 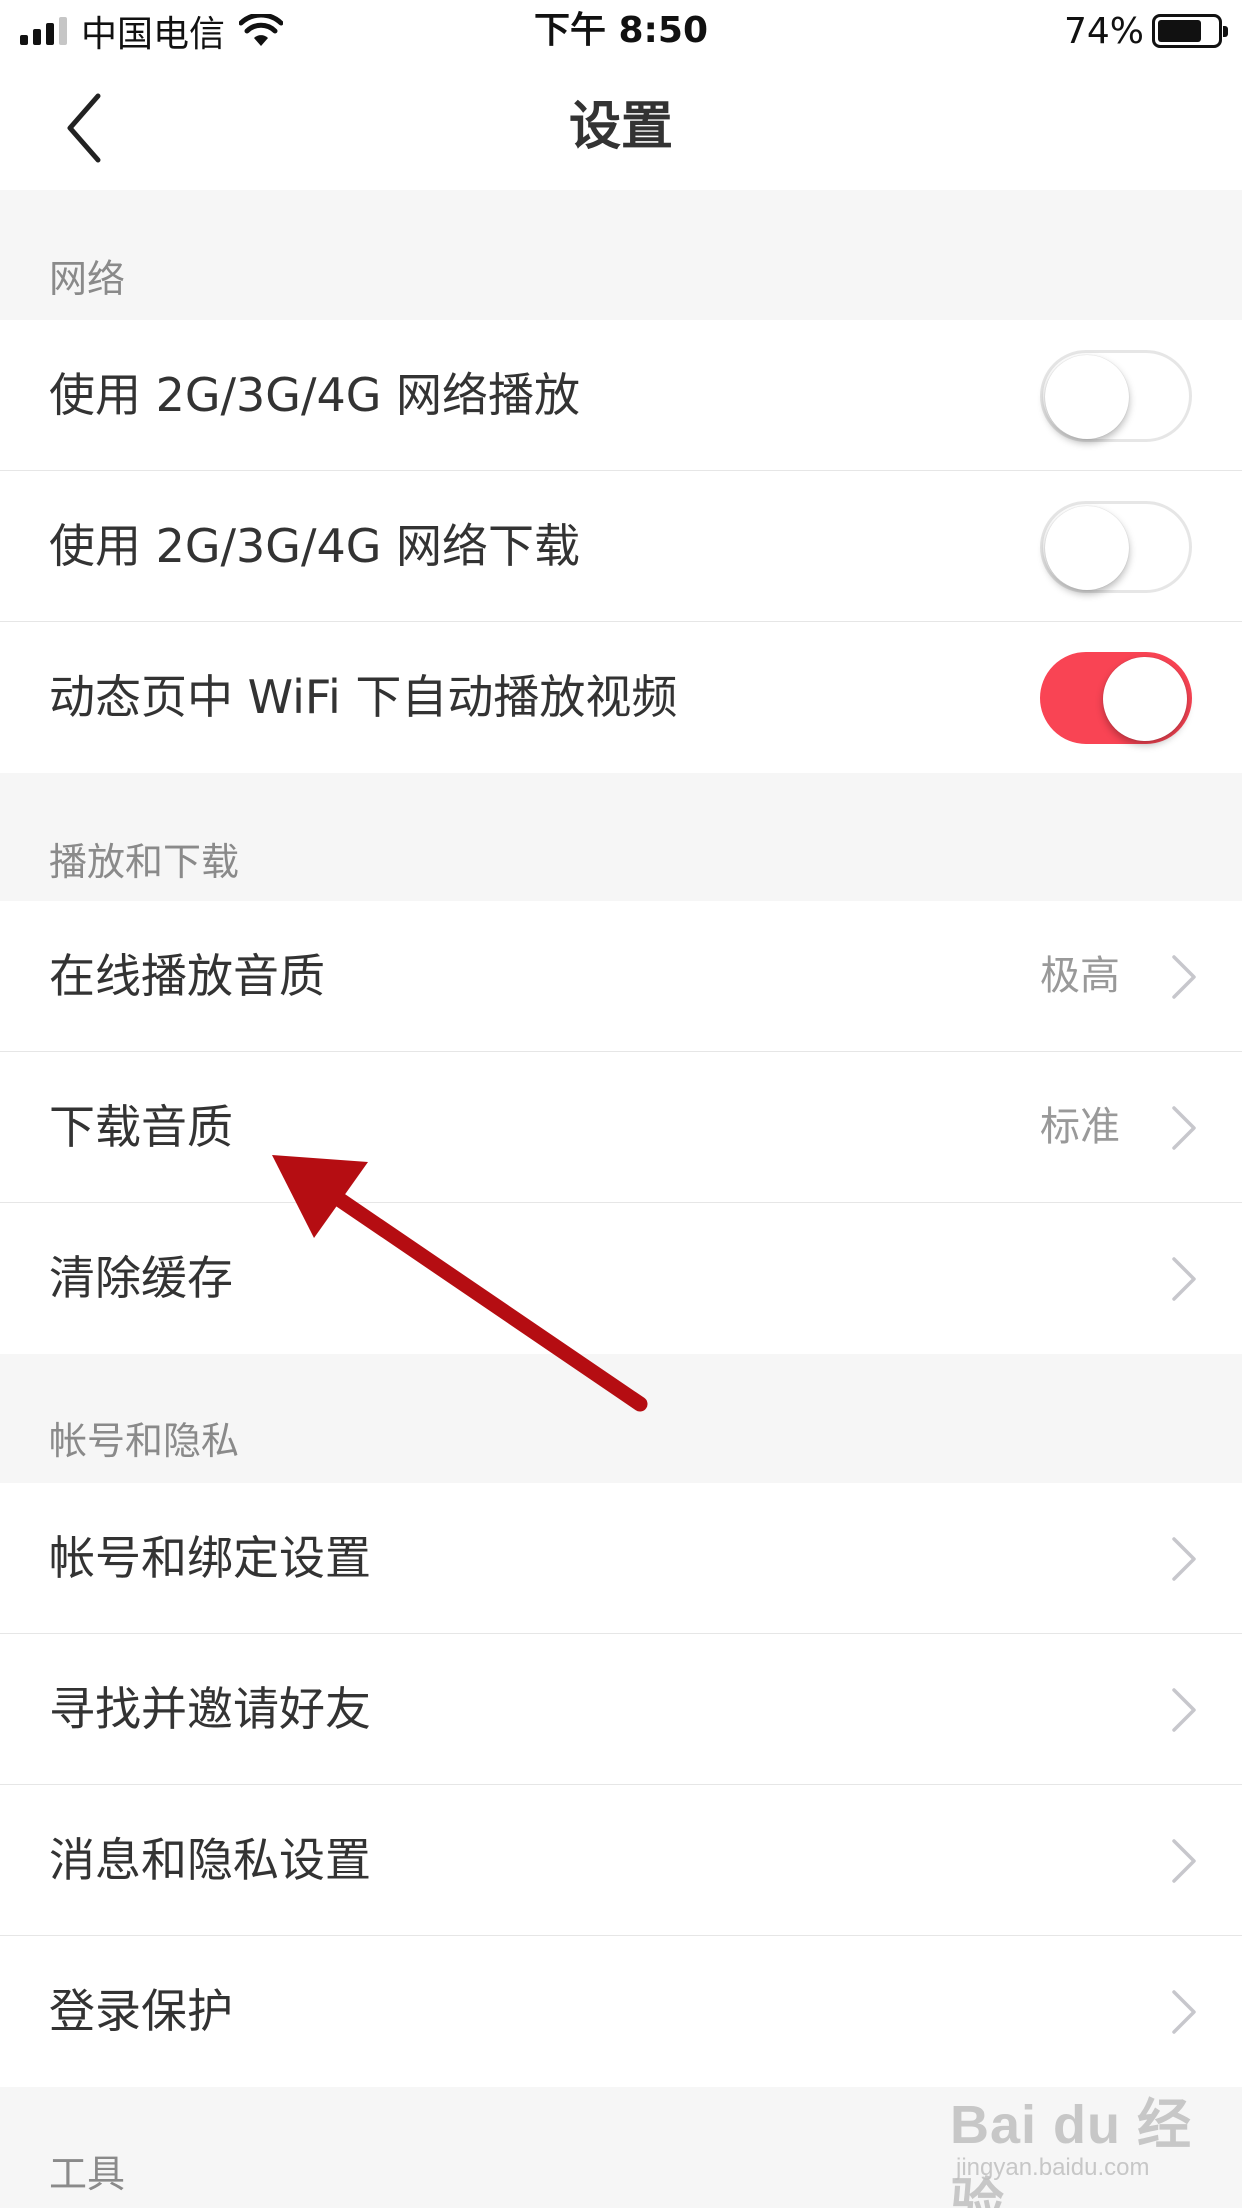 What do you see at coordinates (187, 976) in the screenshot?
I see `setting-label: 在线播放音质` at bounding box center [187, 976].